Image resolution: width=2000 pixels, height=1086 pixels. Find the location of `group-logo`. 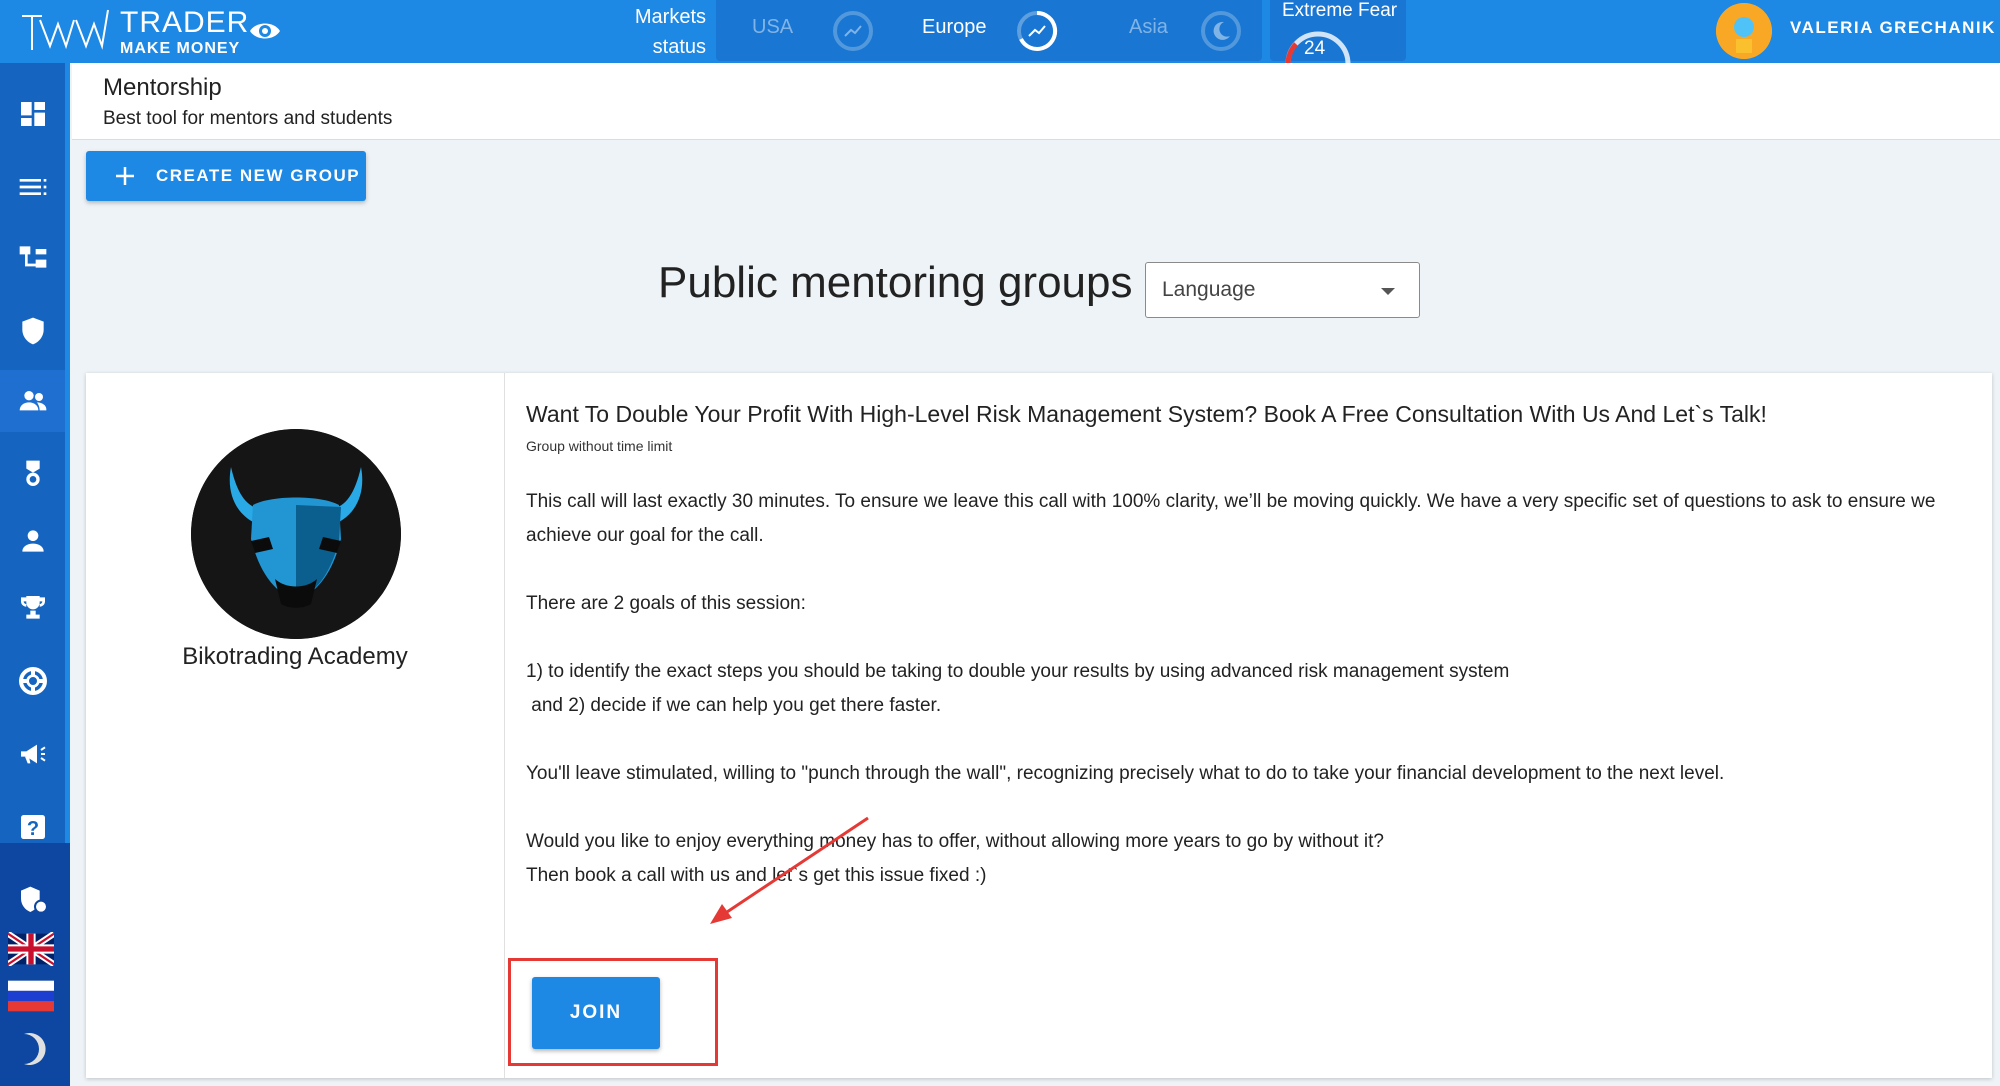

group-logo is located at coordinates (296, 534).